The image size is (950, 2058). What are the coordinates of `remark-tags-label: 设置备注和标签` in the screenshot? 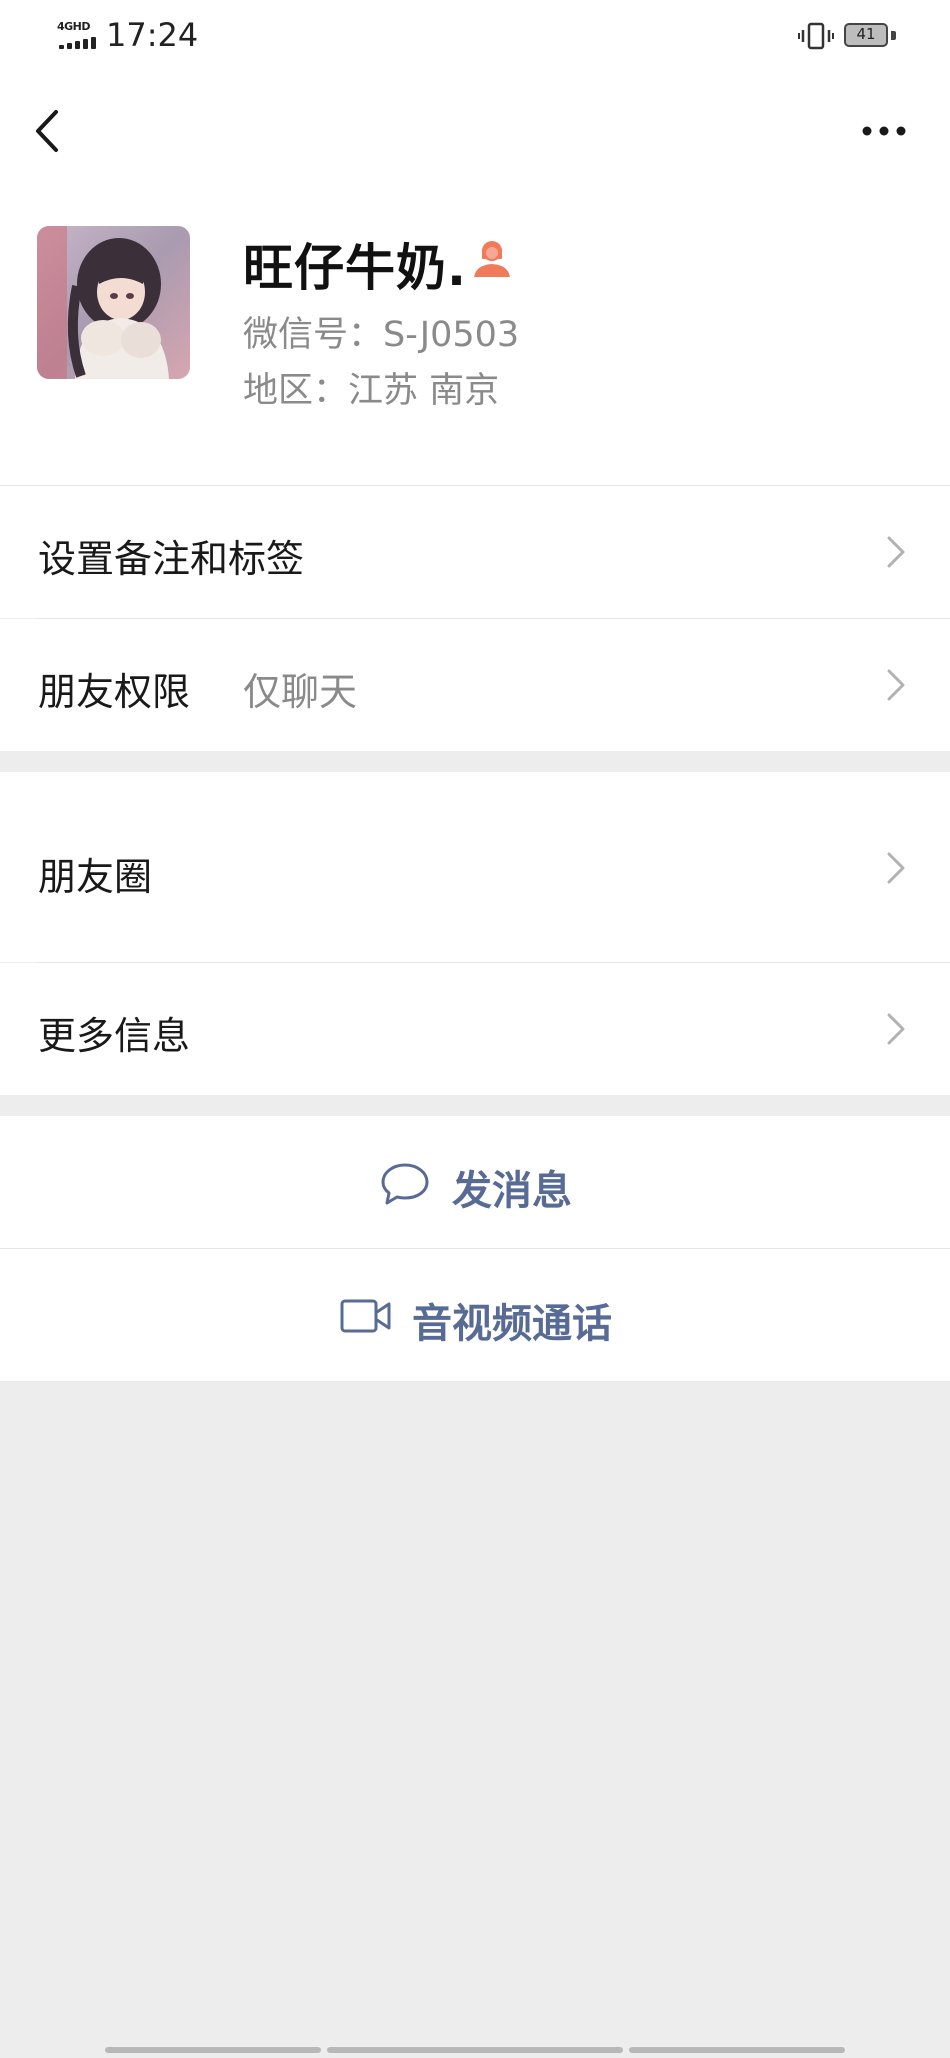 It's located at (171, 559).